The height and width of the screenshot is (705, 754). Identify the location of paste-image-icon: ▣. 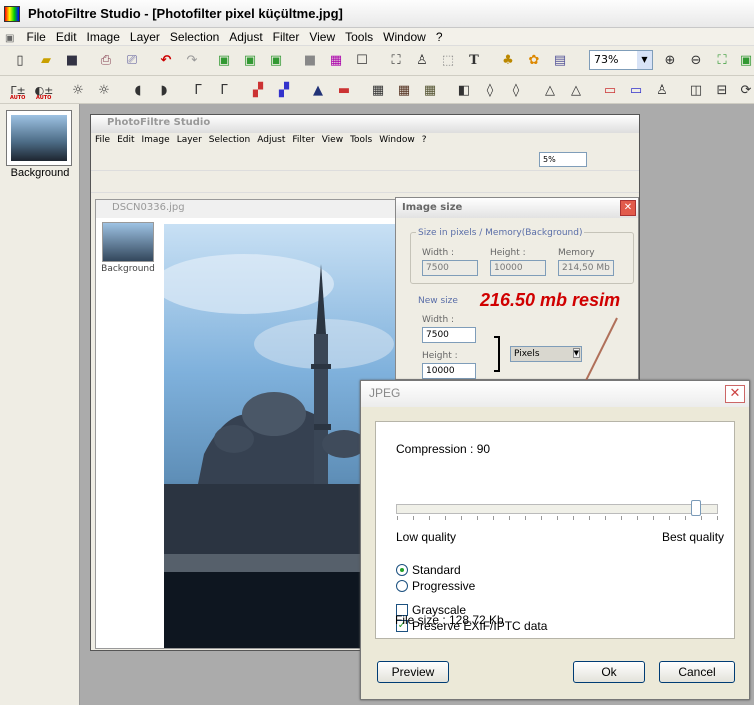
(250, 61).